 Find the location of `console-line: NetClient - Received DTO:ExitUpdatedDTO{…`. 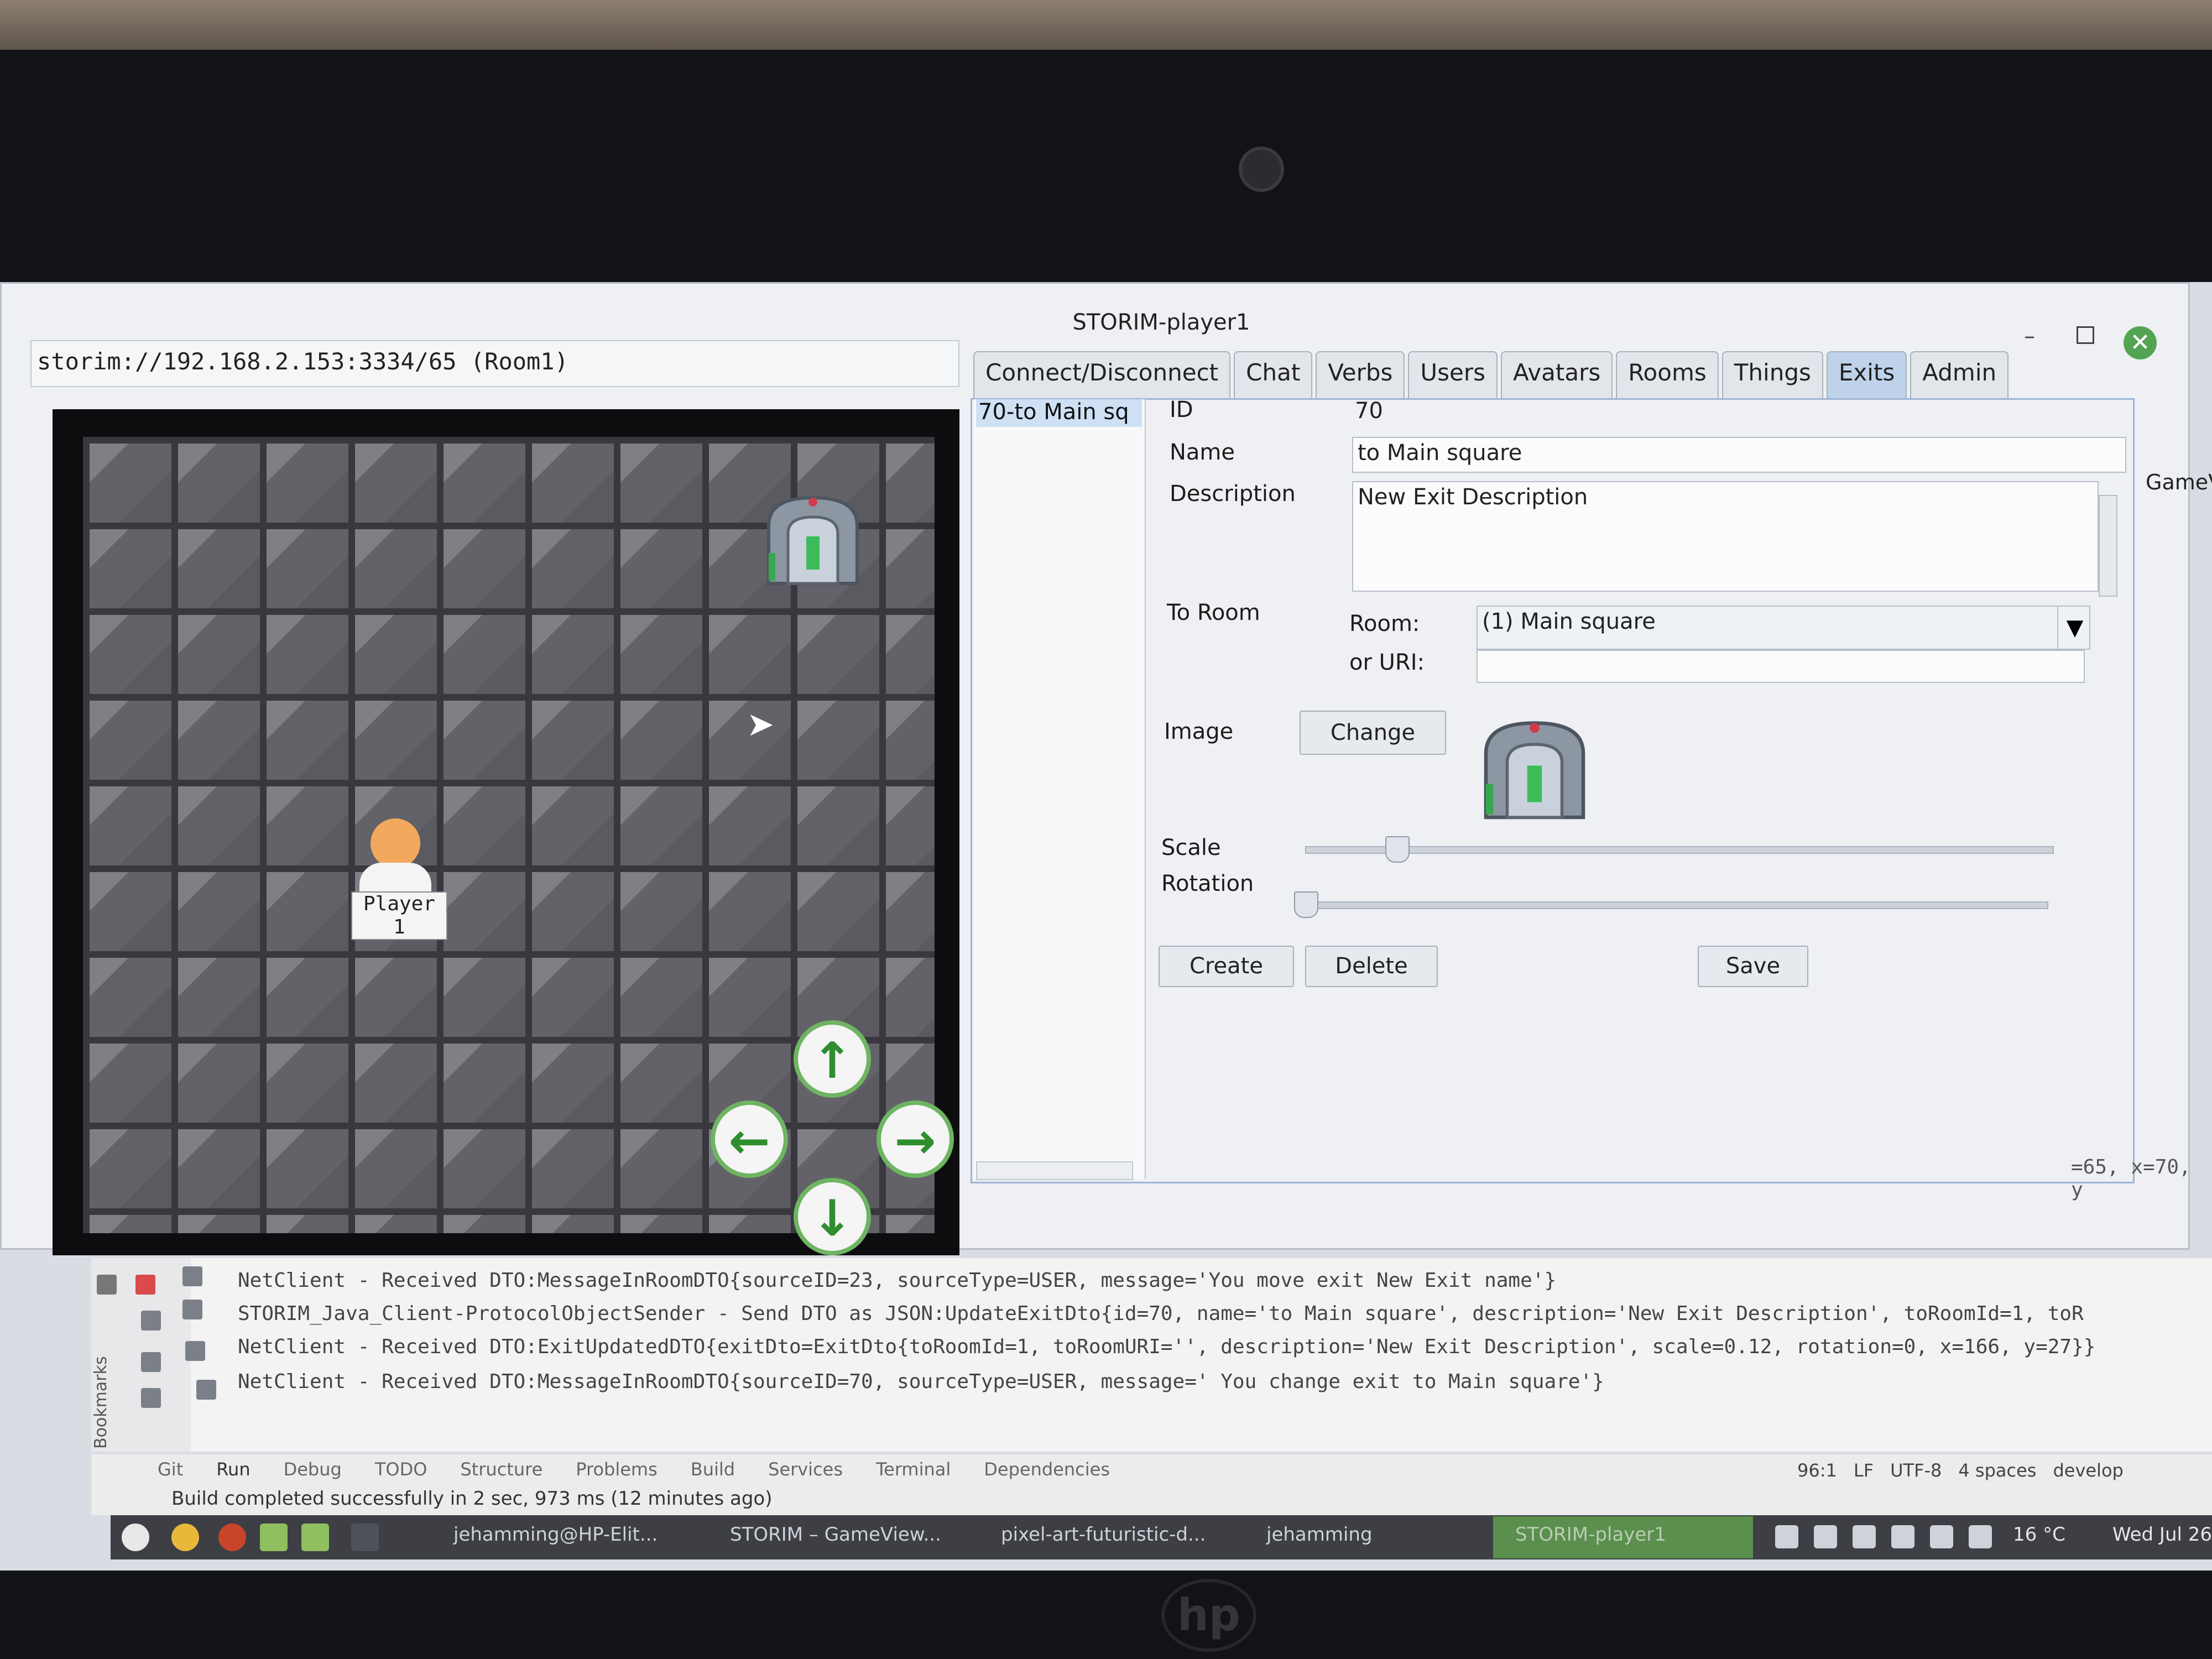

console-line: NetClient - Received DTO:ExitUpdatedDTO{… is located at coordinates (1167, 1347).